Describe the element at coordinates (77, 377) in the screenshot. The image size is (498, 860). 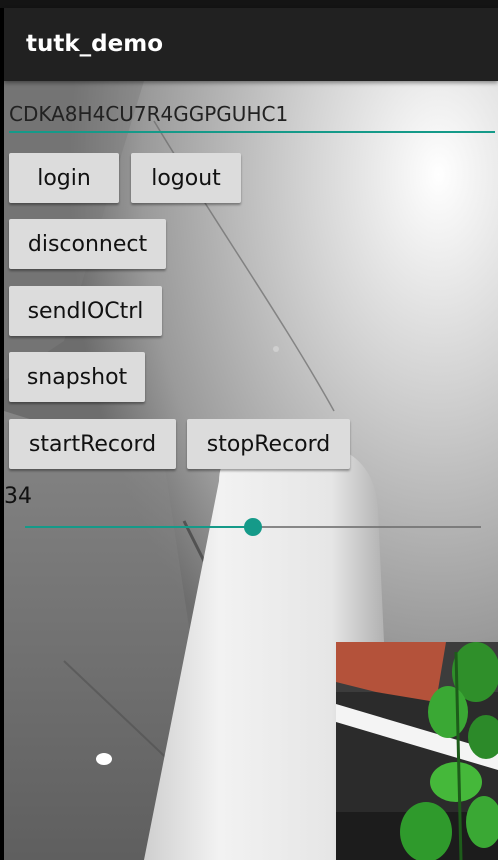
I see `snapshot-button: snapshot` at that location.